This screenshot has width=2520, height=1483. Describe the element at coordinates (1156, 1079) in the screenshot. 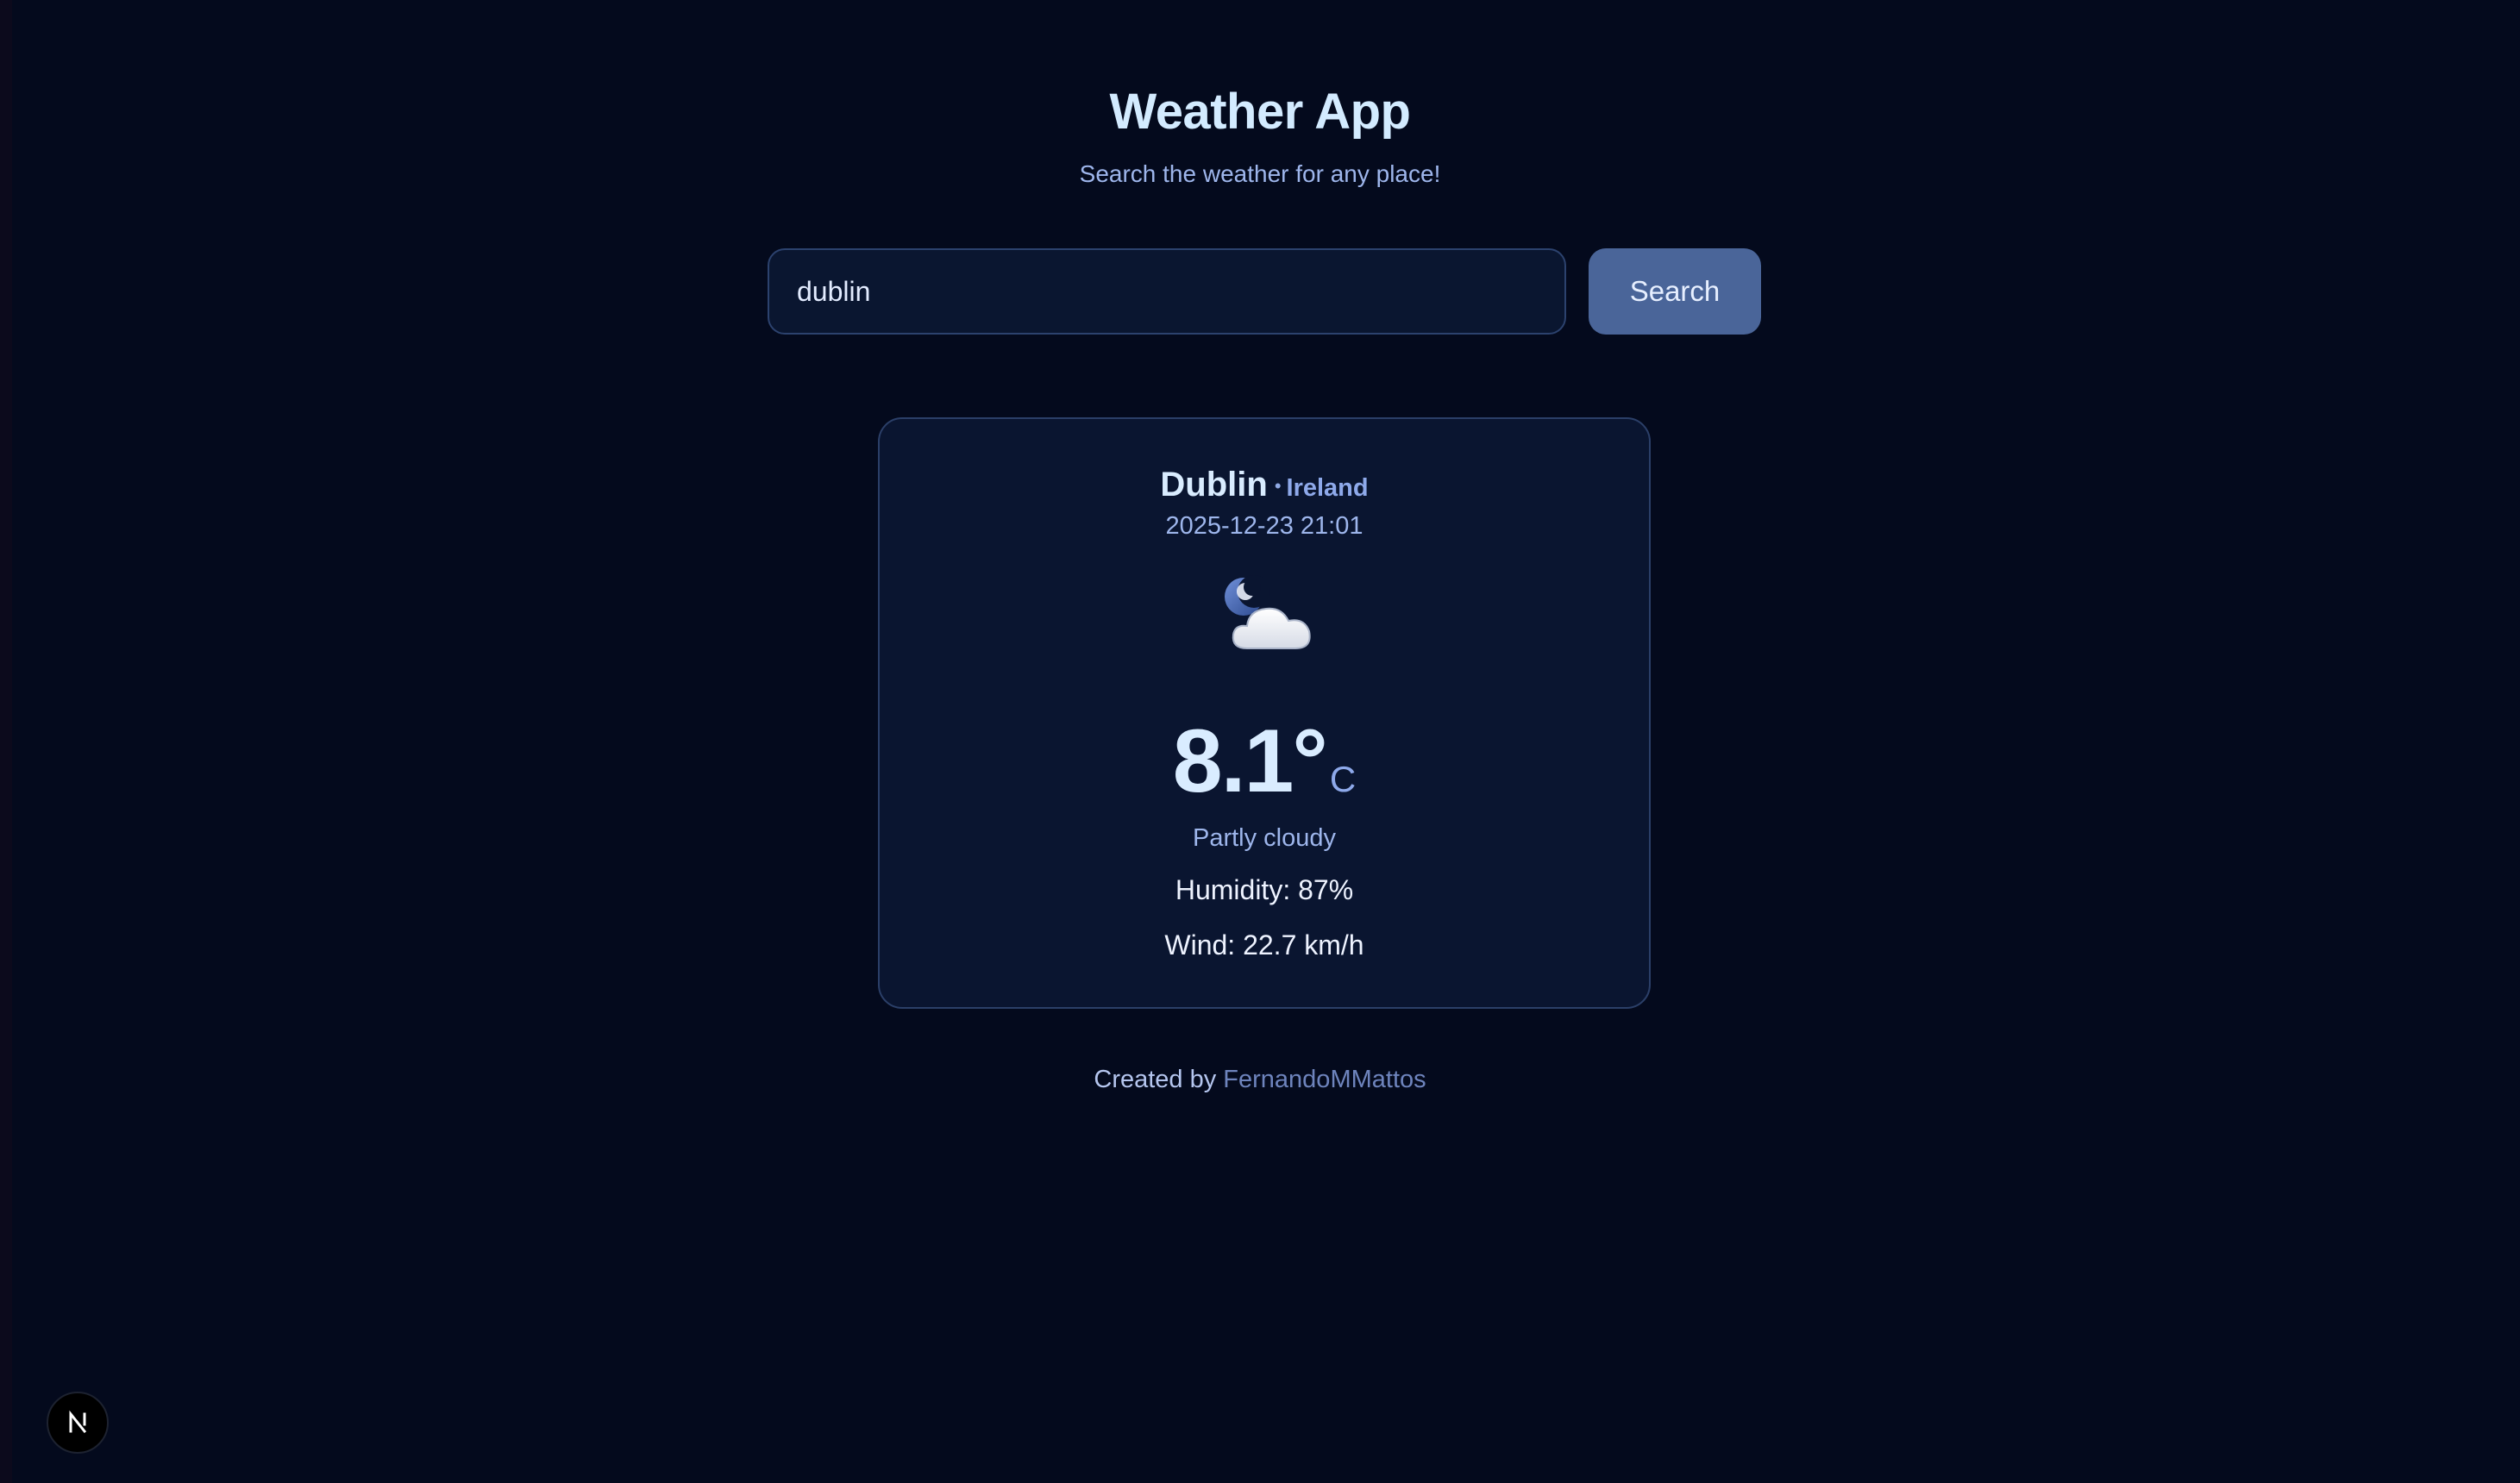

I see `footer-prefix: Created by` at that location.